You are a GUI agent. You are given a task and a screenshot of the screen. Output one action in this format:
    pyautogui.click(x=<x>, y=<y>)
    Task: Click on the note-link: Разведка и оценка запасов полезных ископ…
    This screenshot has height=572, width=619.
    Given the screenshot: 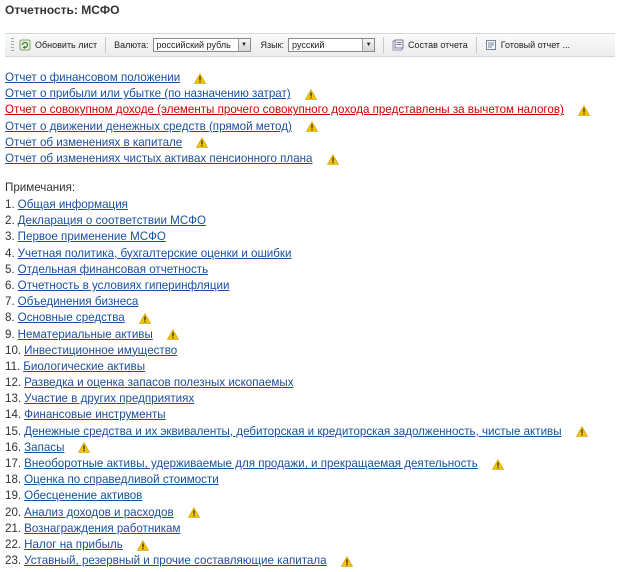 What is the action you would take?
    pyautogui.click(x=158, y=383)
    